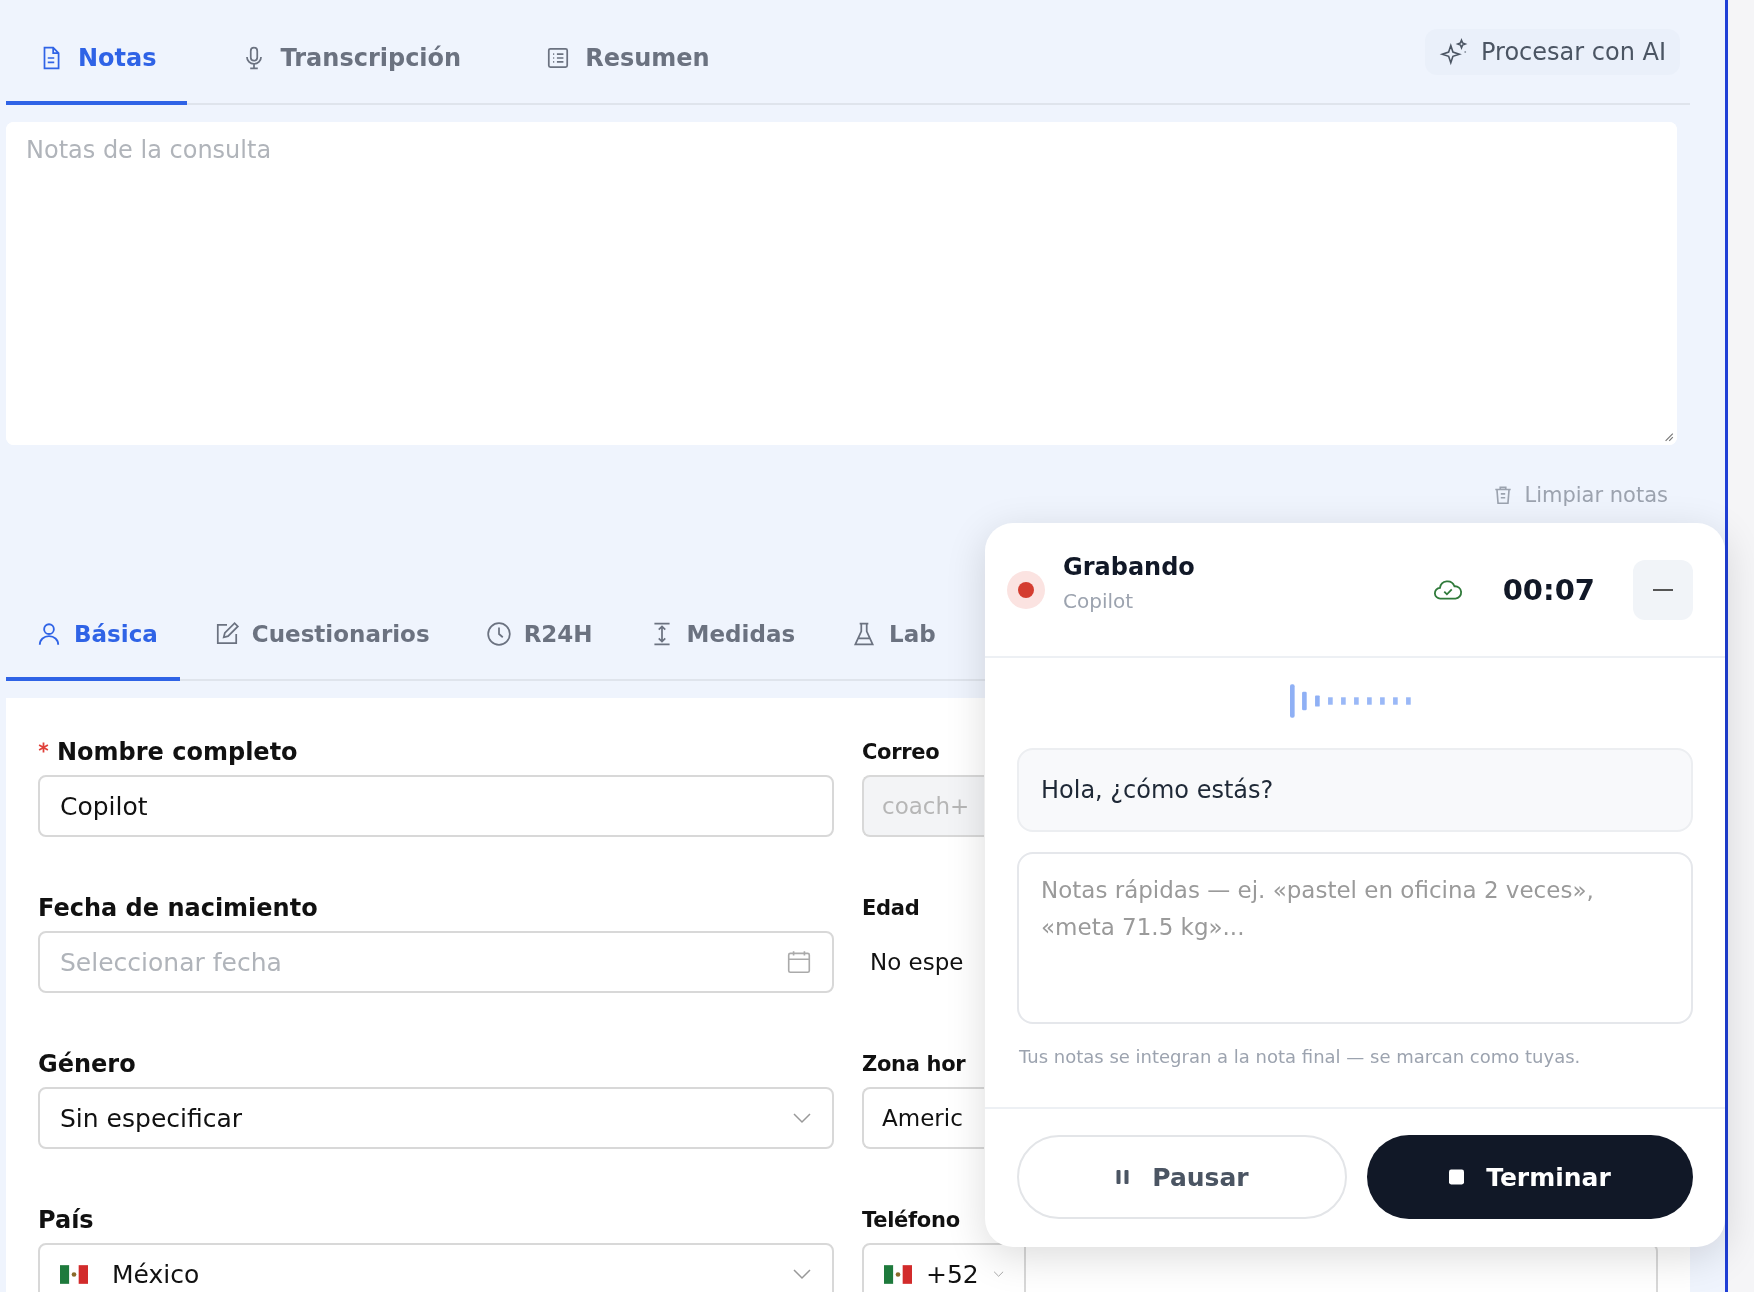 The height and width of the screenshot is (1292, 1754). What do you see at coordinates (1129, 566) in the screenshot?
I see `recording-status: Grabando` at bounding box center [1129, 566].